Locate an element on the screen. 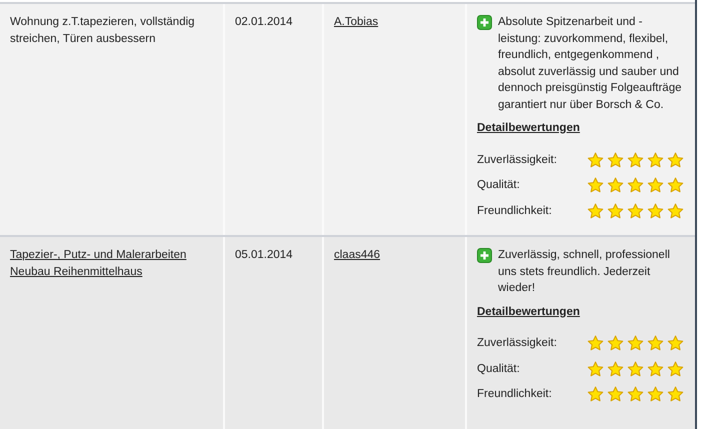 This screenshot has height=429, width=724. review-date: 05.01.2014 is located at coordinates (264, 255).